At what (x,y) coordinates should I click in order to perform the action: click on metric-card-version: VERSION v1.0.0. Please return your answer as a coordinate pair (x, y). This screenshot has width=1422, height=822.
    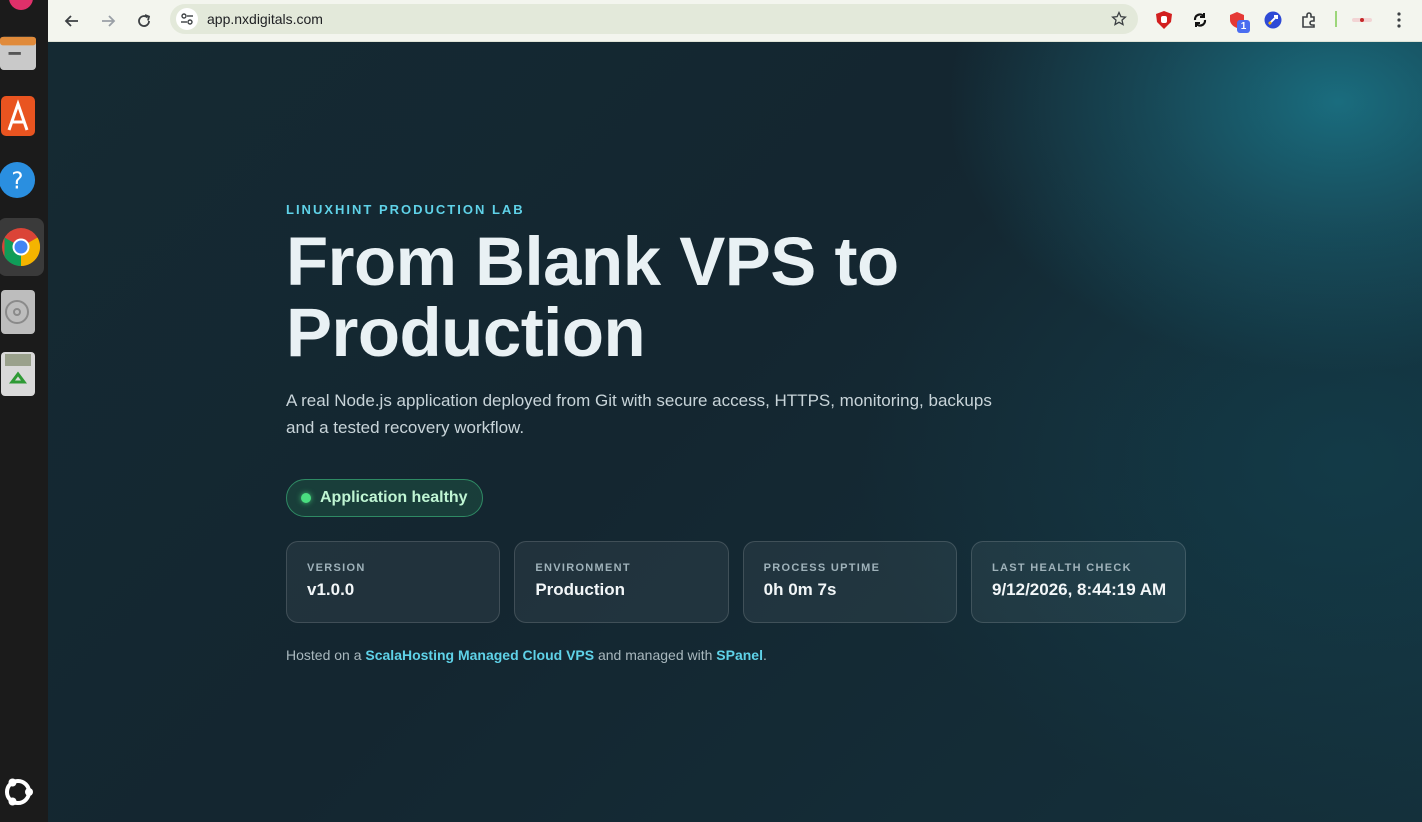
    Looking at the image, I should click on (393, 582).